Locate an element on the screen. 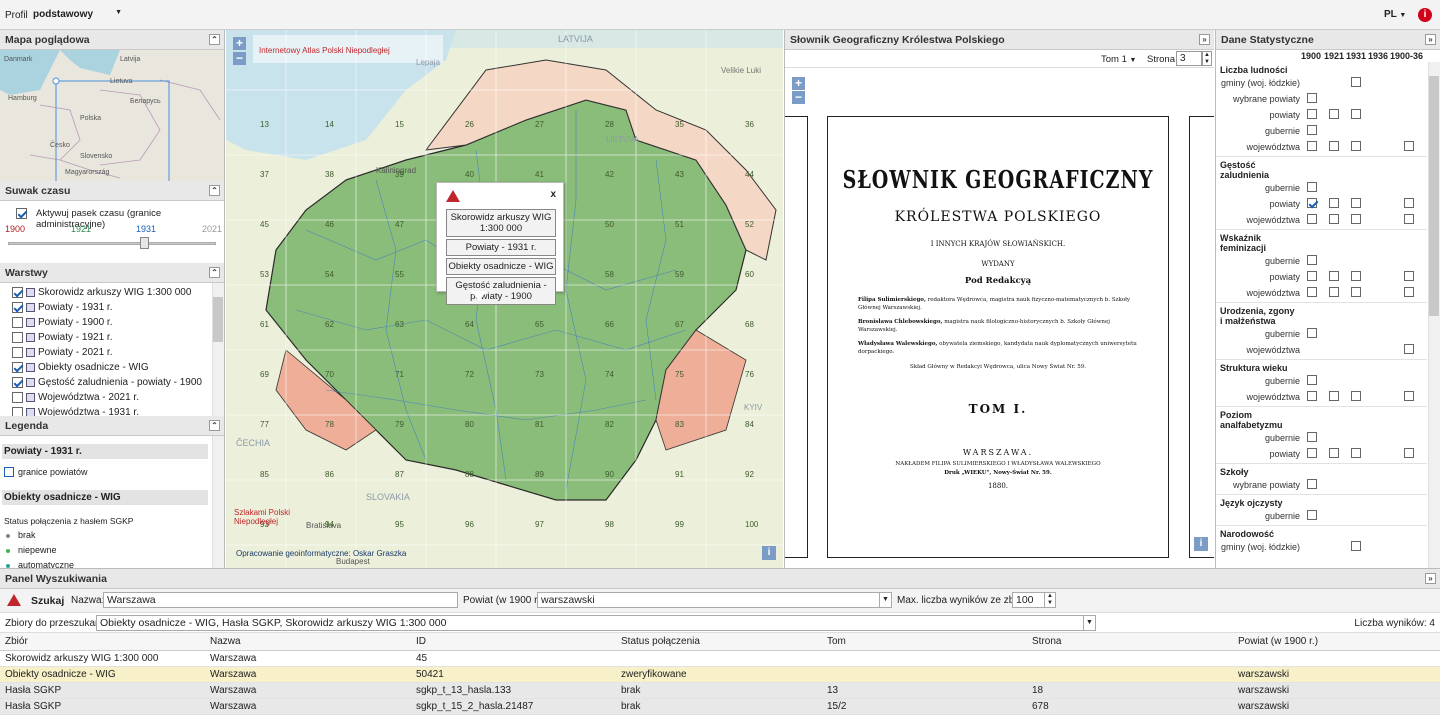  viewer-zoom-in: + is located at coordinates (798, 83).